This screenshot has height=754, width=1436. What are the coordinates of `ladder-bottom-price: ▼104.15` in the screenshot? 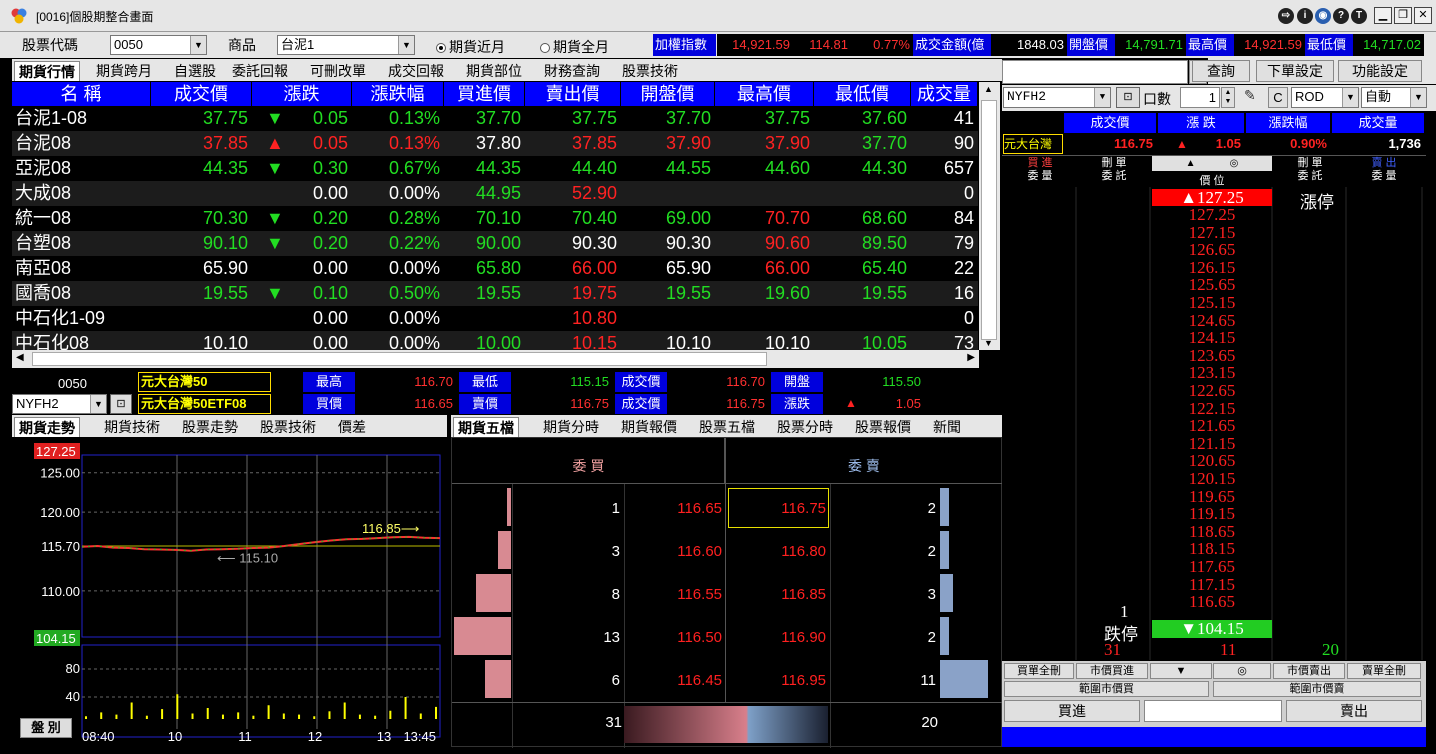 It's located at (1212, 629).